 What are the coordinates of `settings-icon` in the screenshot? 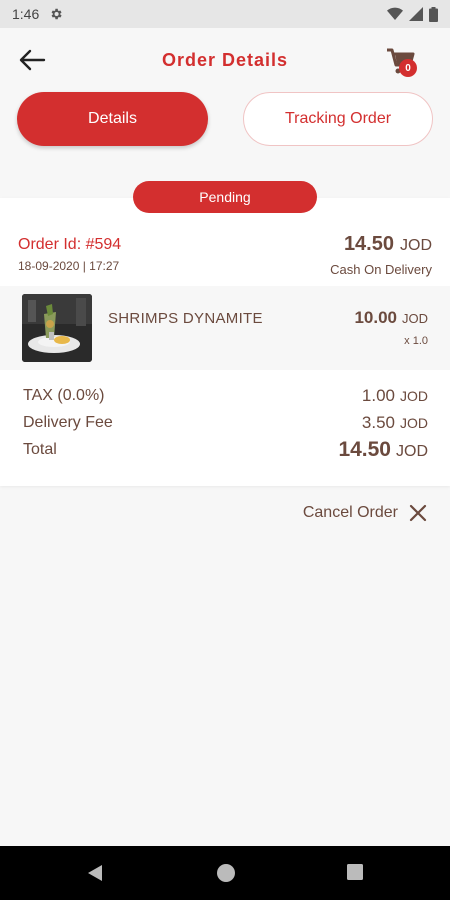 It's located at (56, 14).